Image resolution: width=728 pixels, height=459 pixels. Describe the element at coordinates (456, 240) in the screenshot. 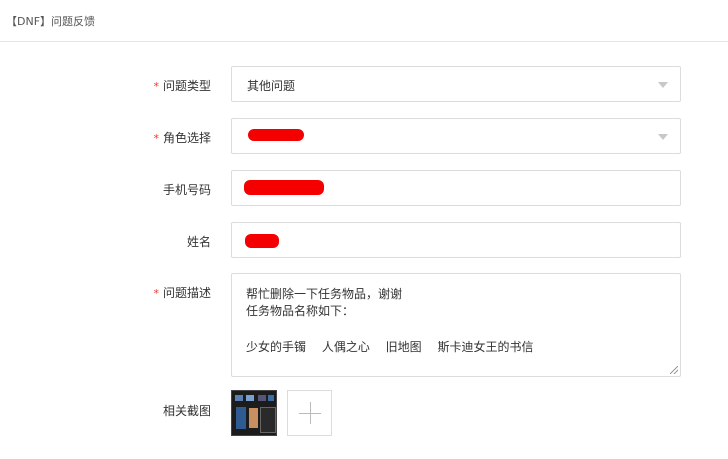

I see `name-input` at that location.